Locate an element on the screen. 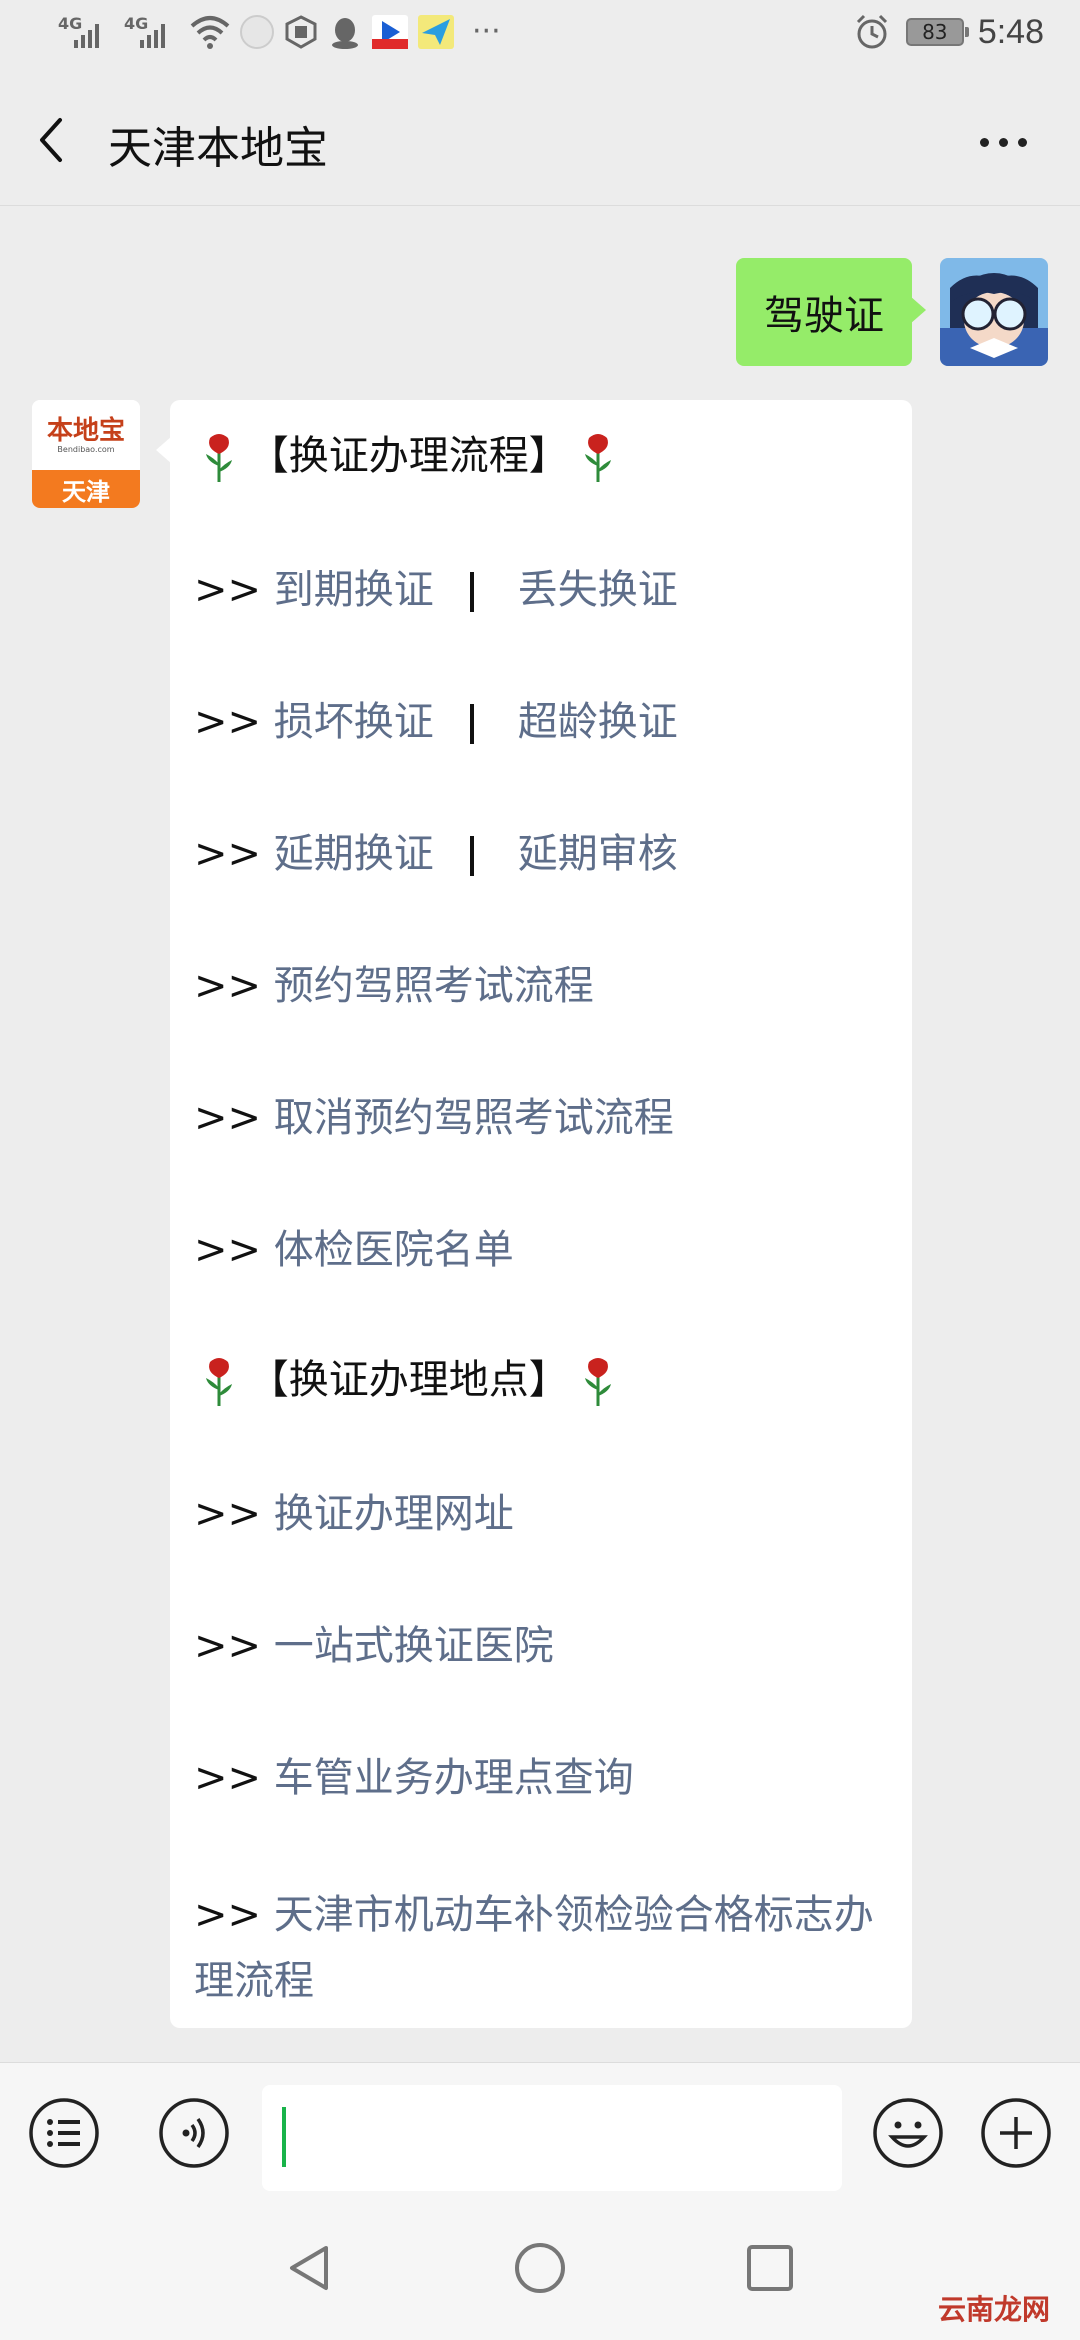 This screenshot has width=1080, height=2340. link-row: >> 一站式换证医院 is located at coordinates (374, 1646).